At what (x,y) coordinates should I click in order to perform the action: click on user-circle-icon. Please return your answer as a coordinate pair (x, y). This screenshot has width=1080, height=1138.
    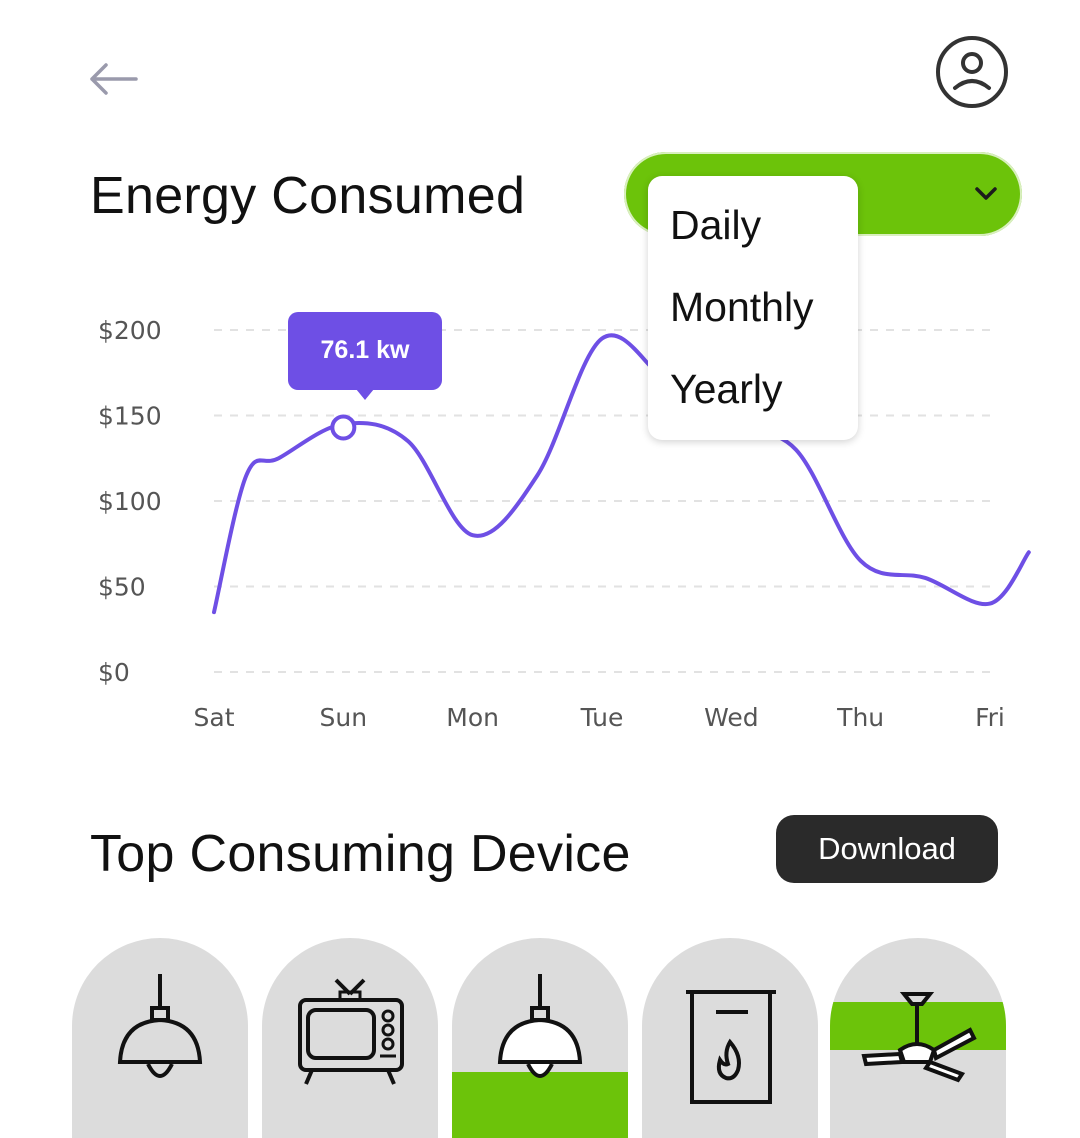
    Looking at the image, I should click on (972, 72).